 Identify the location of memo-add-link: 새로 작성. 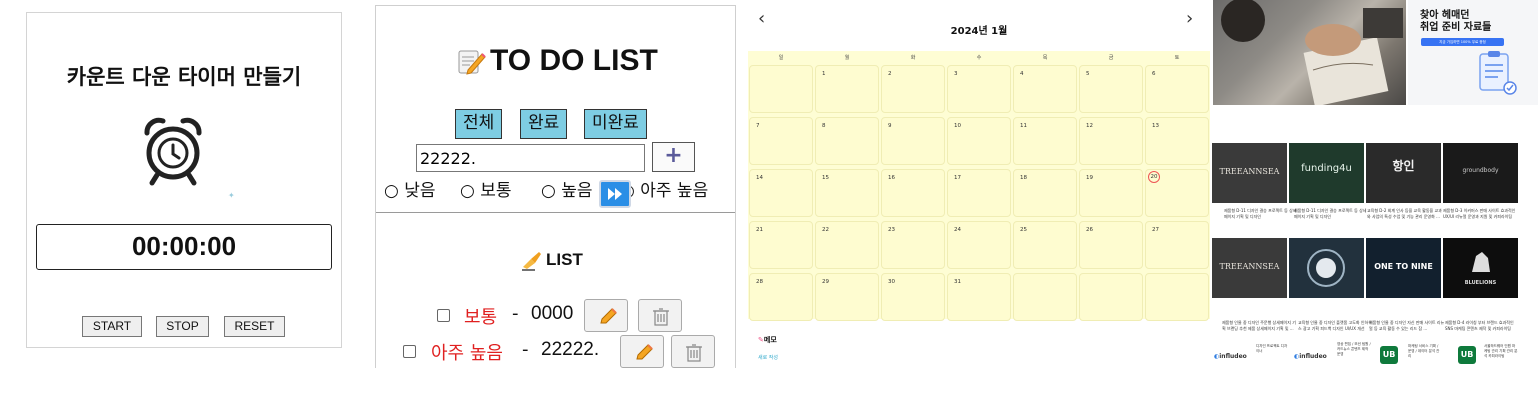
(768, 357).